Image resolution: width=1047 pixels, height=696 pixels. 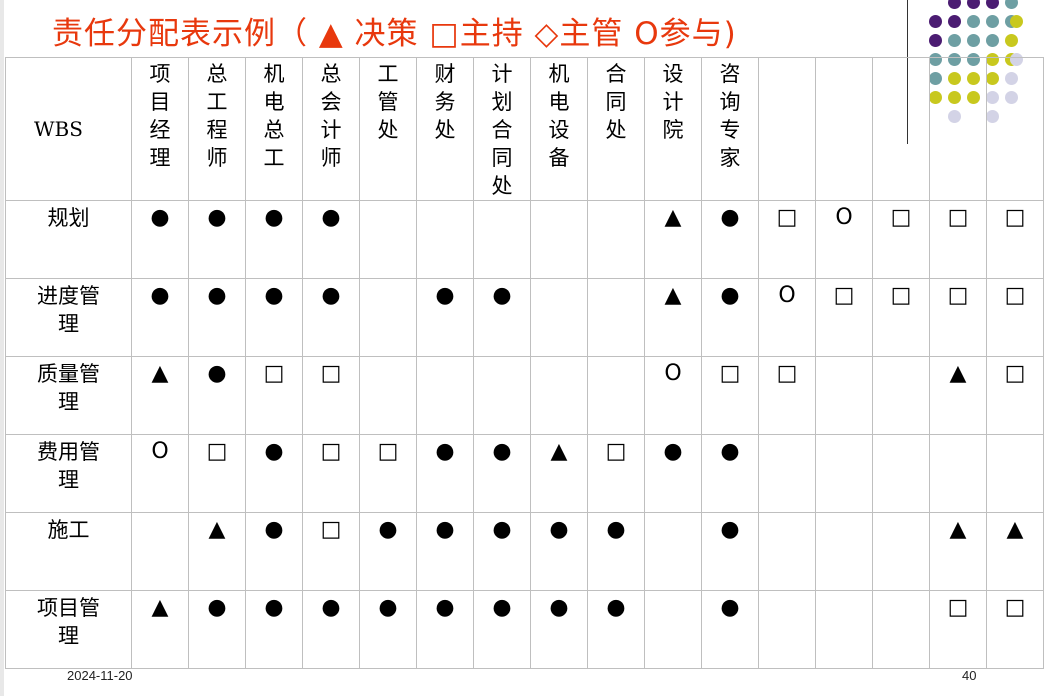 What do you see at coordinates (445, 102) in the screenshot?
I see `column-header-label: 财务处` at bounding box center [445, 102].